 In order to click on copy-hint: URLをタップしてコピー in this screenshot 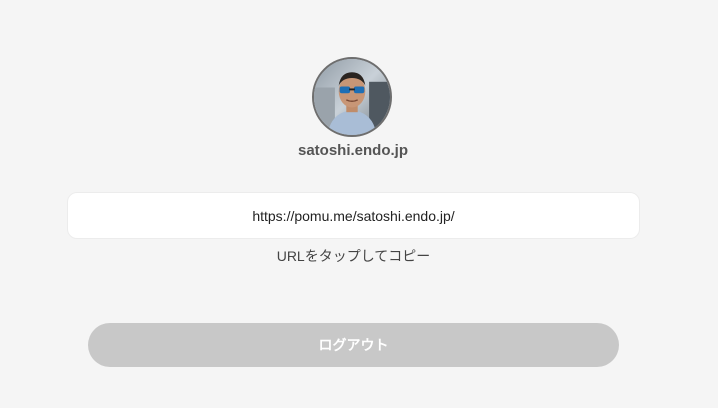, I will do `click(353, 256)`.